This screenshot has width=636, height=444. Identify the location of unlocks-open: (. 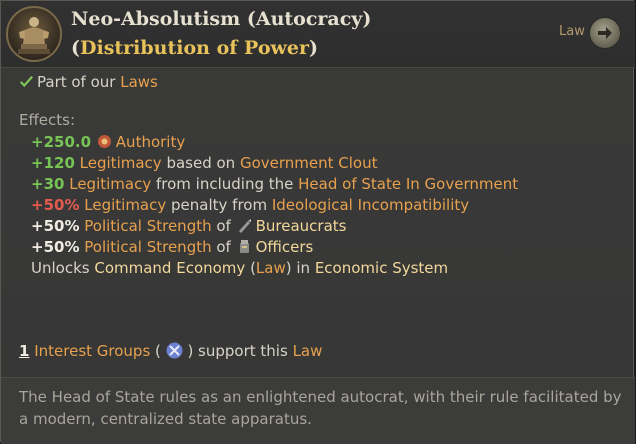
(250, 268).